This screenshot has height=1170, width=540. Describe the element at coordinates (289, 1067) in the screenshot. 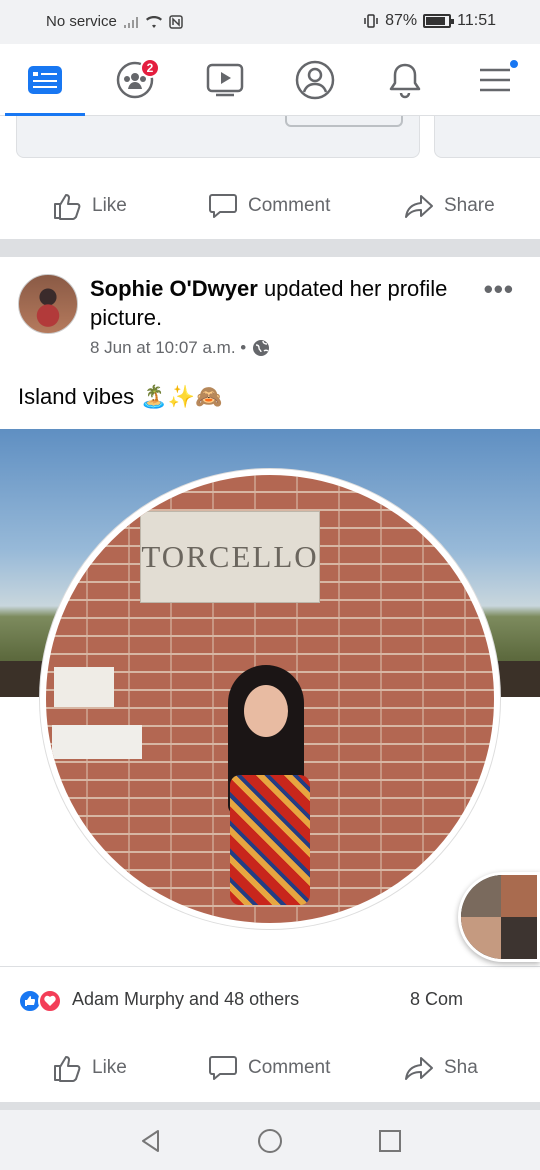

I see `post-comment-label: Comment` at that location.